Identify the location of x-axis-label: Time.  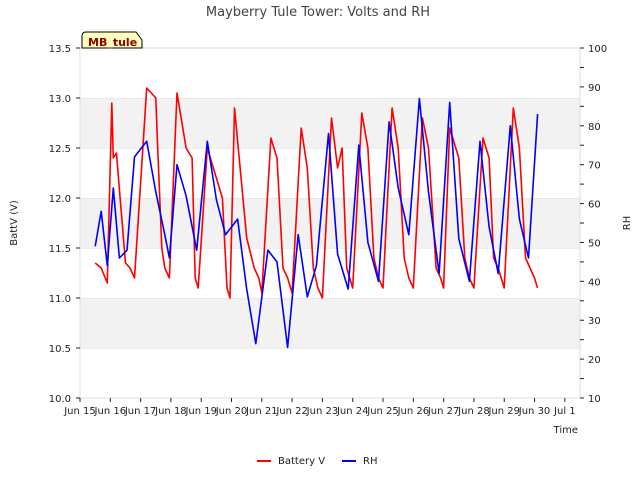
(565, 430).